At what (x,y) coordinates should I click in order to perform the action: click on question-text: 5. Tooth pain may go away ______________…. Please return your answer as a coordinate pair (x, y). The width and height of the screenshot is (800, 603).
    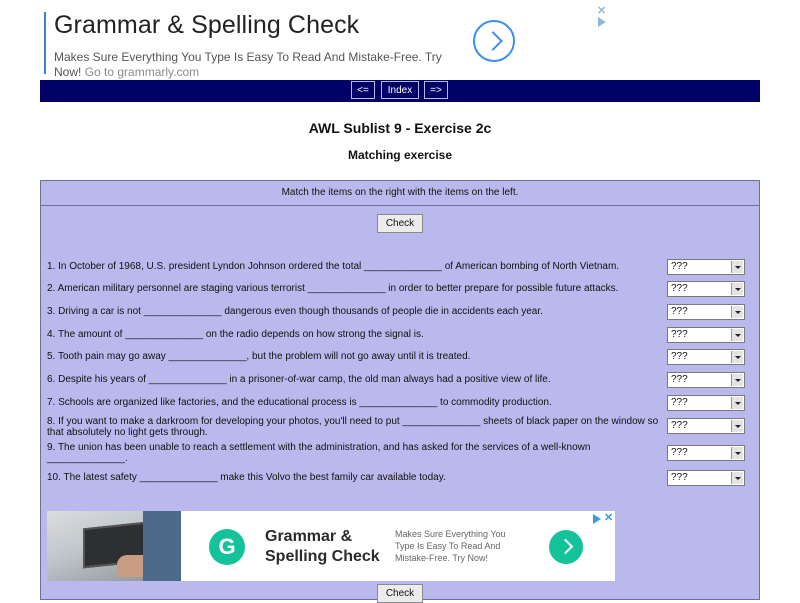
    Looking at the image, I should click on (259, 356).